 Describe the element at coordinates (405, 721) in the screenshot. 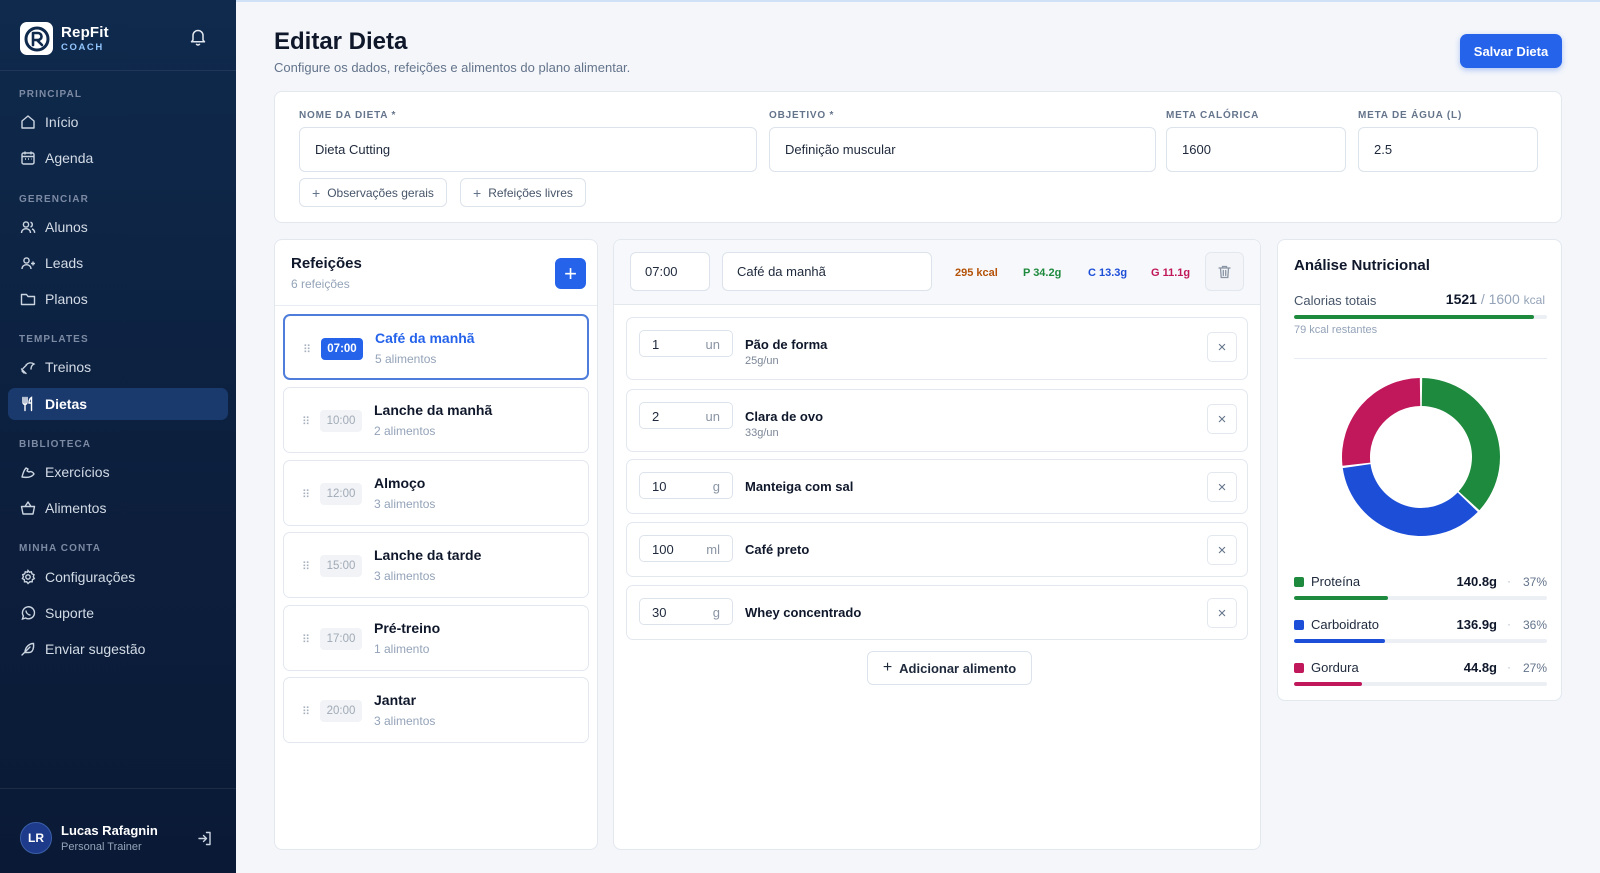

I see `meal-food-count: 3 alimentos` at that location.